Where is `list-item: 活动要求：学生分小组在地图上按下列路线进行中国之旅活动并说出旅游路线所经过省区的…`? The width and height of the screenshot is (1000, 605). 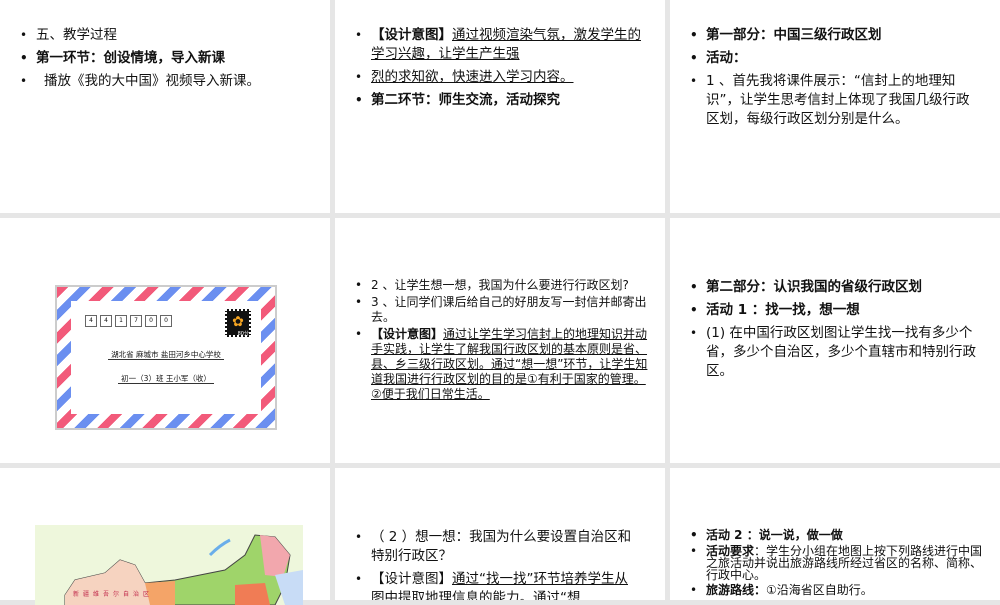 list-item: 活动要求：学生分小组在地图上按下列路线进行中国之旅活动并说出旅游路线所经过省区的… is located at coordinates (838, 563).